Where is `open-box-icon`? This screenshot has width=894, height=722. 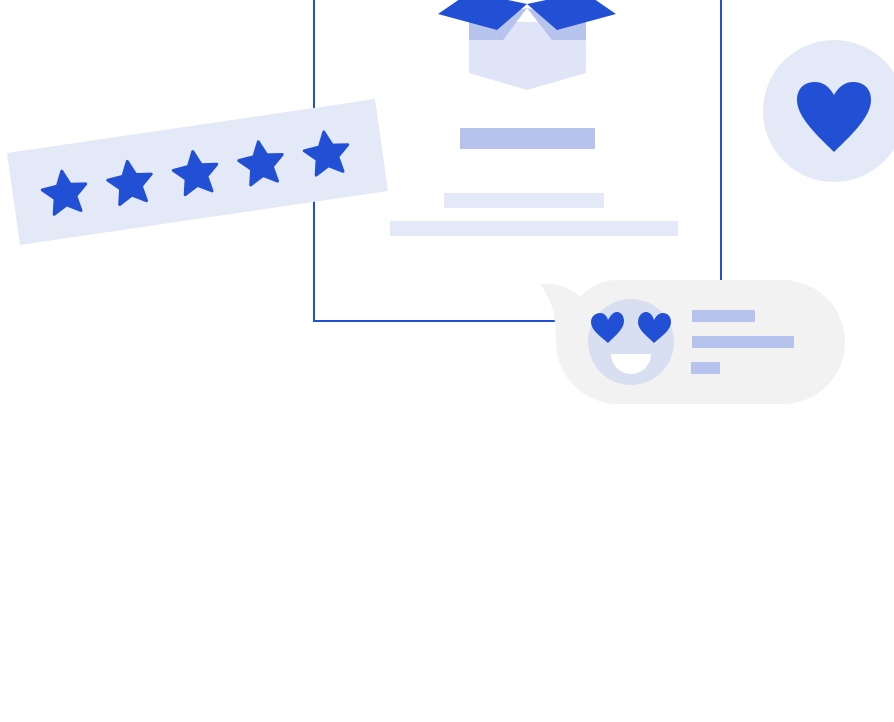 open-box-icon is located at coordinates (527, 45).